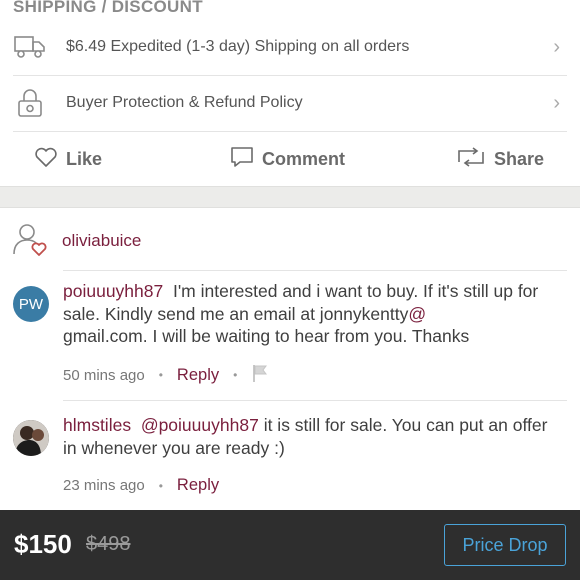 The image size is (580, 580). Describe the element at coordinates (290, 545) in the screenshot. I see `bottom-price-bar: $150 $498 Price Drop` at that location.